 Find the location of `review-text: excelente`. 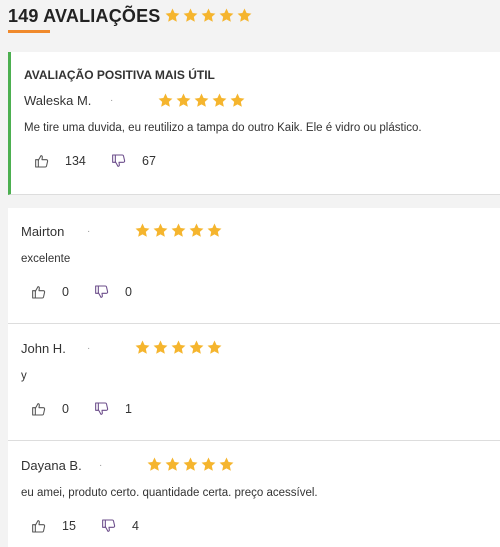

review-text: excelente is located at coordinates (46, 259).